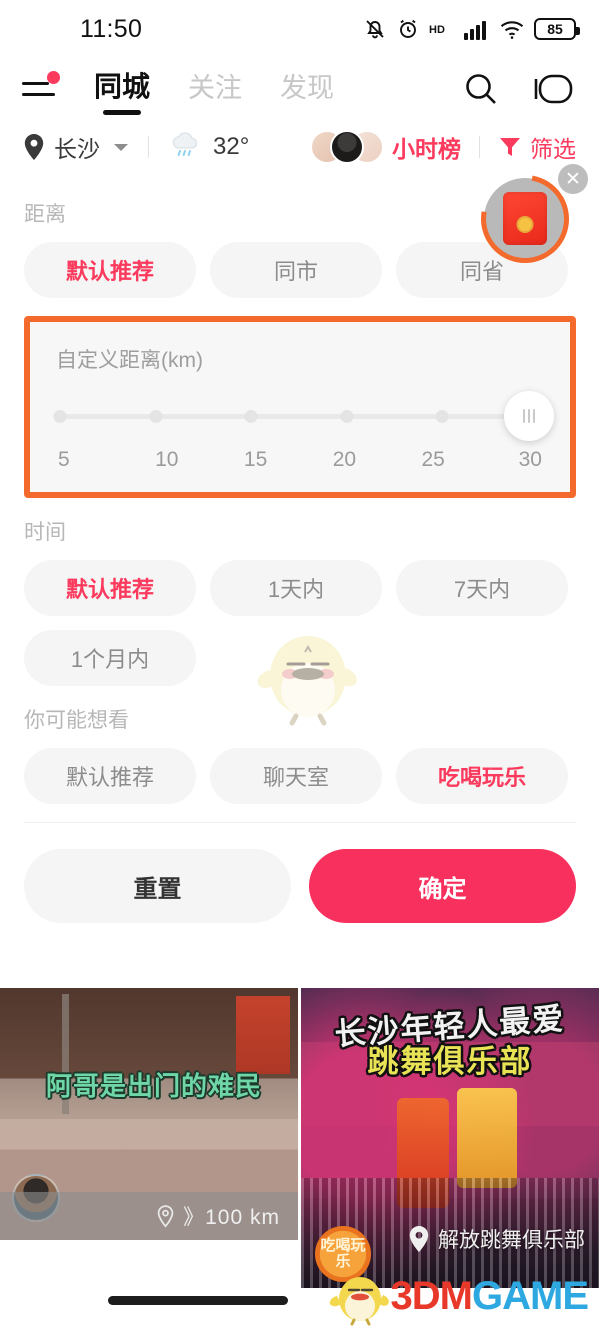  What do you see at coordinates (45, 532) in the screenshot?
I see `time-section-title: 时间` at bounding box center [45, 532].